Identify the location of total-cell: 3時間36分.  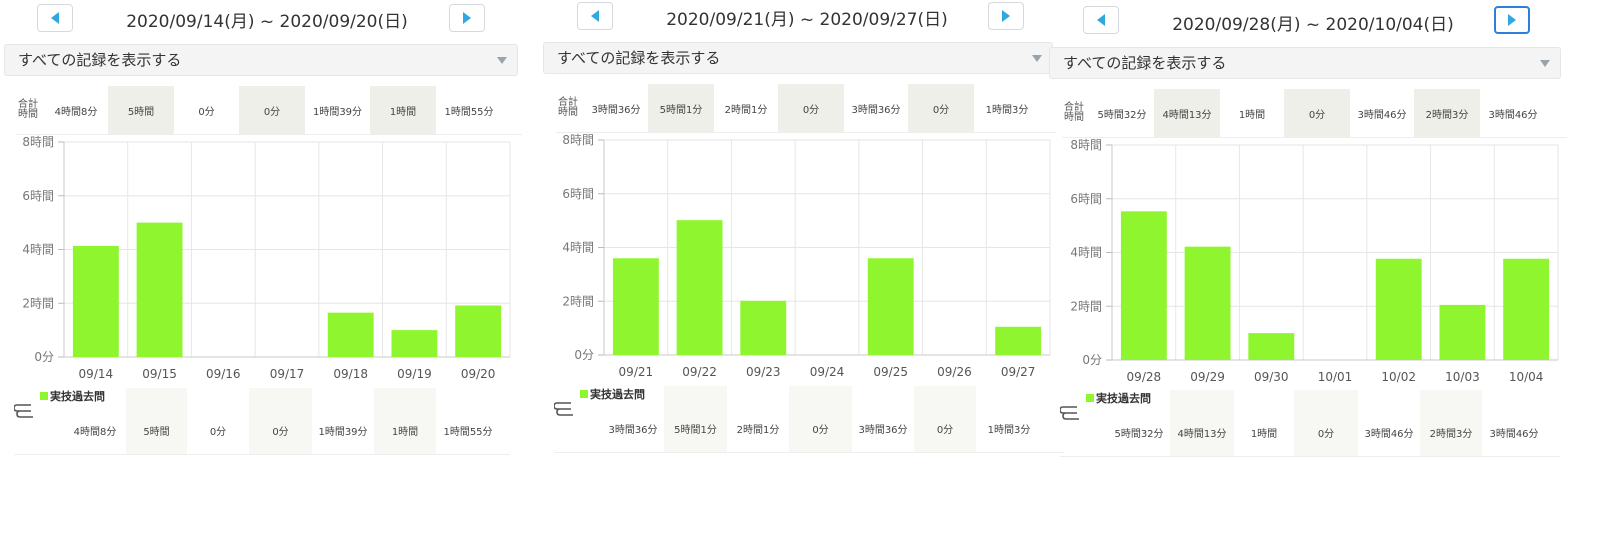
(616, 110).